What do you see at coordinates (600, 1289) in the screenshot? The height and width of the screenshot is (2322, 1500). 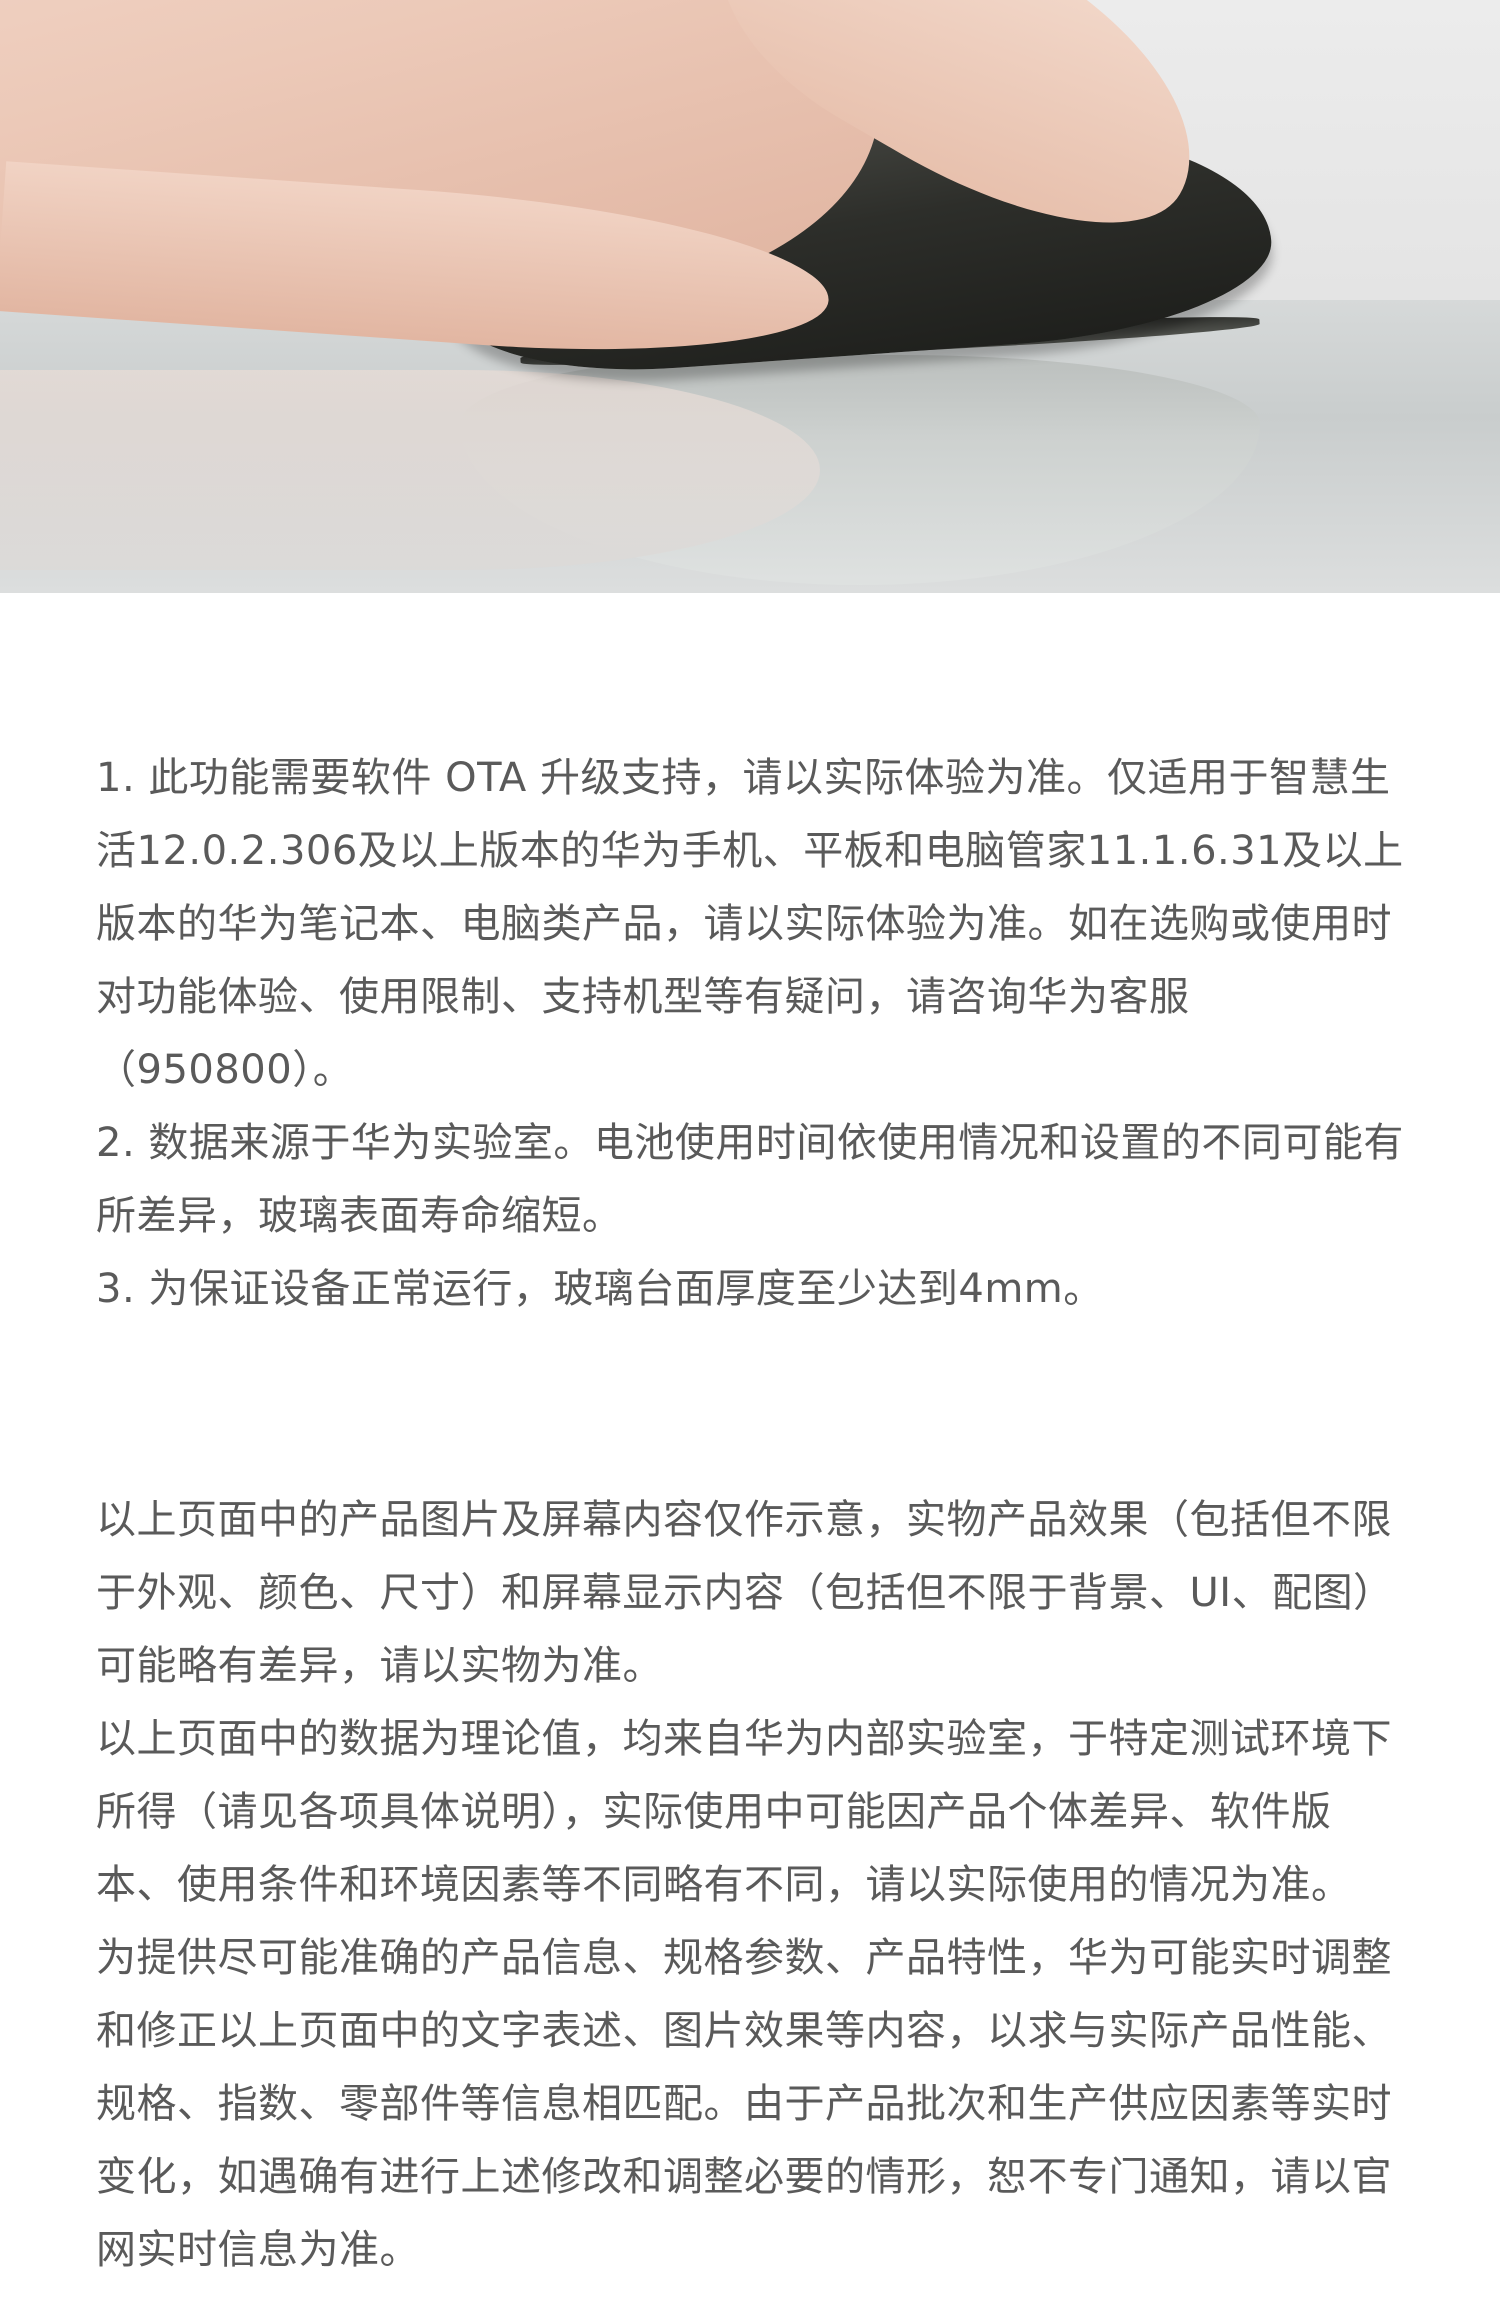 I see `footnote-3: 3. 为保证设备正常运行，玻璃台面厚度至少达到4mm。` at bounding box center [600, 1289].